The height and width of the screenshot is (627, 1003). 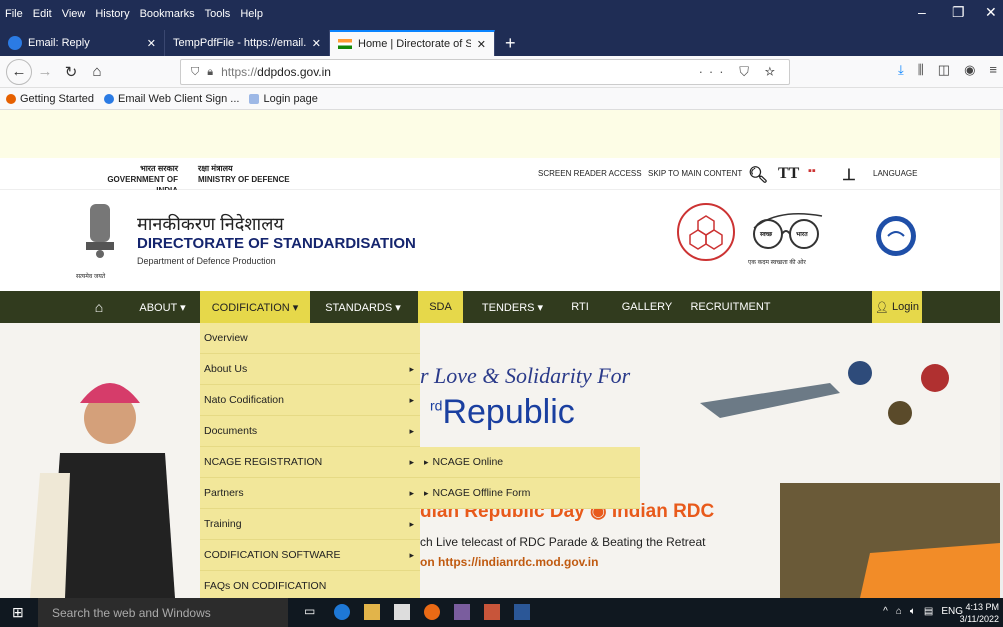 I want to click on dropdown-item: Documents ▸, so click(x=310, y=431).